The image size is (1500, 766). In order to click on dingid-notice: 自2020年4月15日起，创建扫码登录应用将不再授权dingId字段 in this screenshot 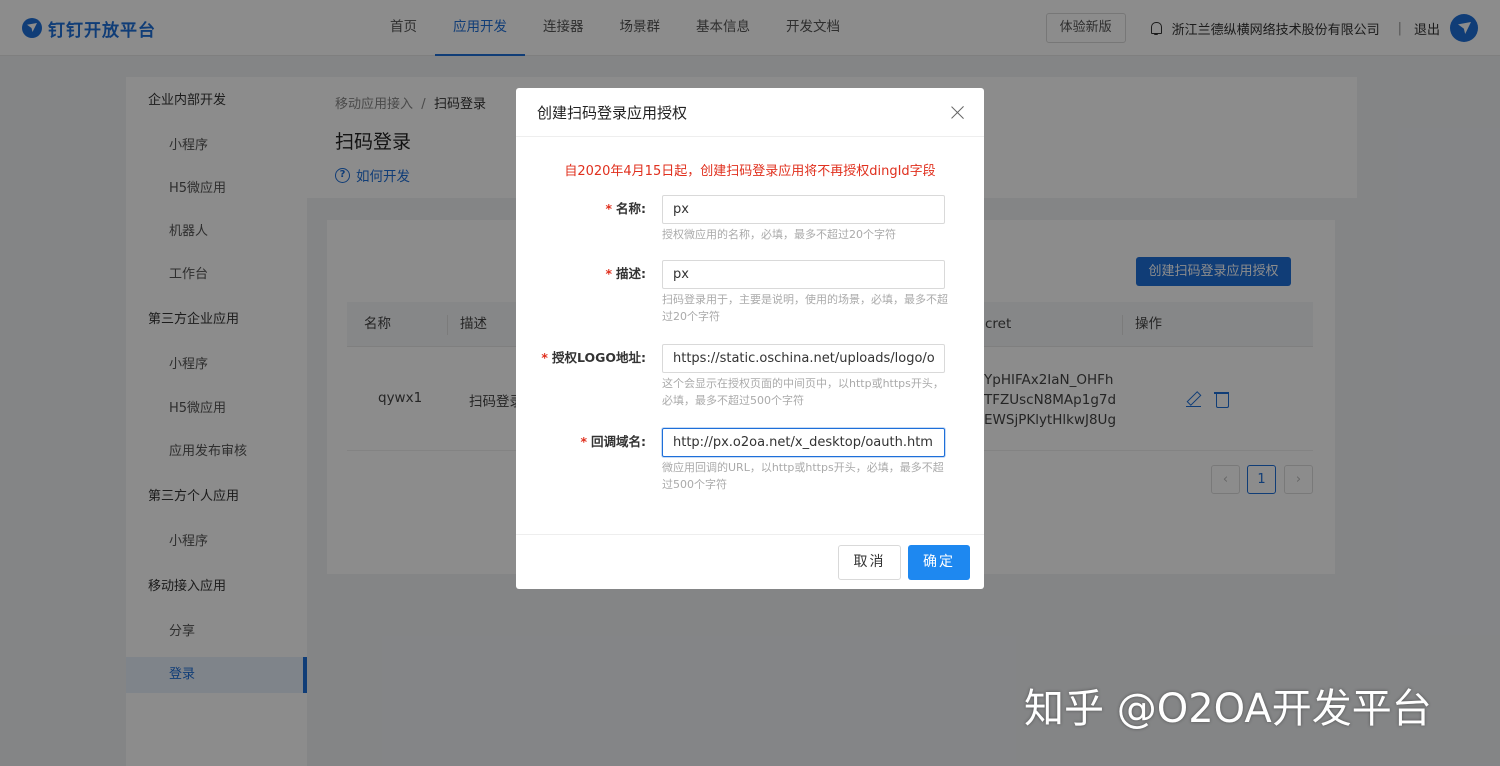, I will do `click(750, 171)`.